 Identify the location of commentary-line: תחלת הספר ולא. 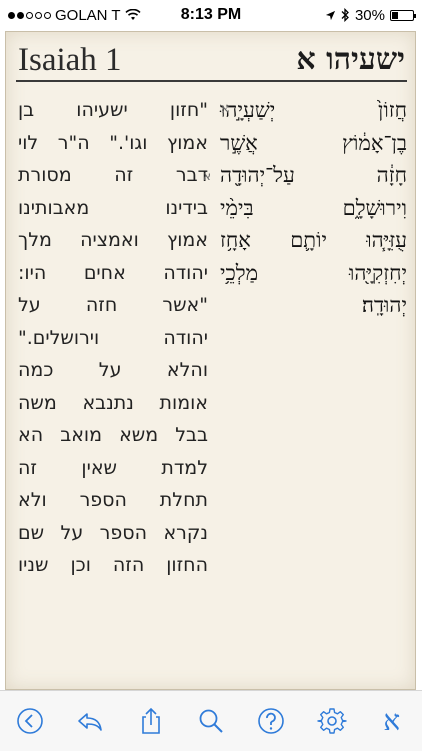
(113, 500).